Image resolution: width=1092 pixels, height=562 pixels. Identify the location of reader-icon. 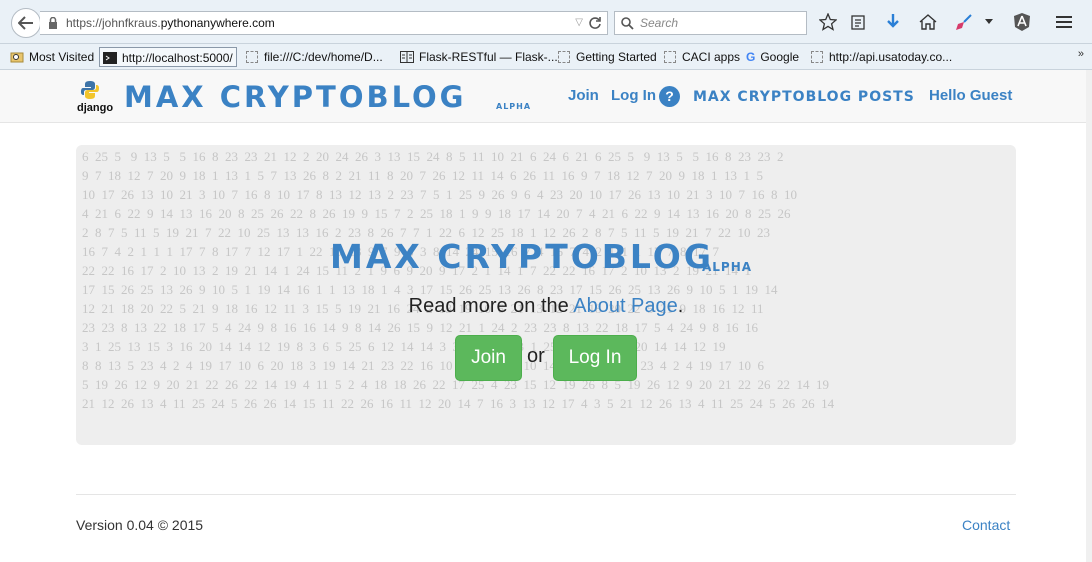
(407, 57).